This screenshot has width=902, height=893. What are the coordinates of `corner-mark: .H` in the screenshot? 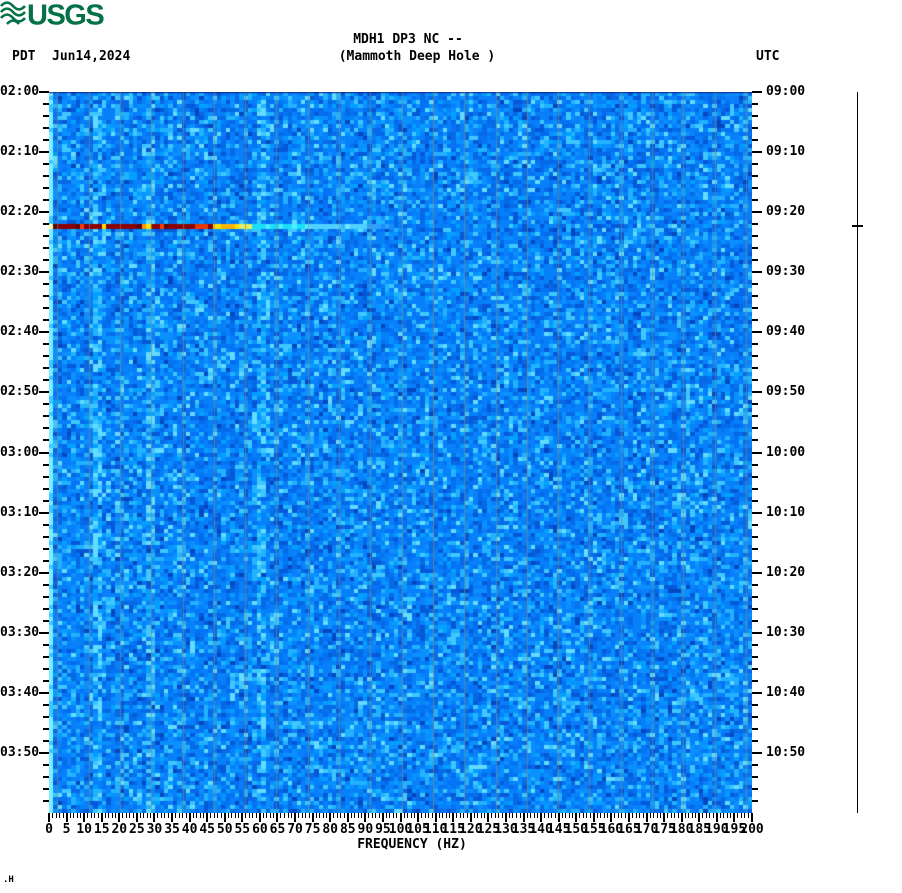 It's located at (8, 880).